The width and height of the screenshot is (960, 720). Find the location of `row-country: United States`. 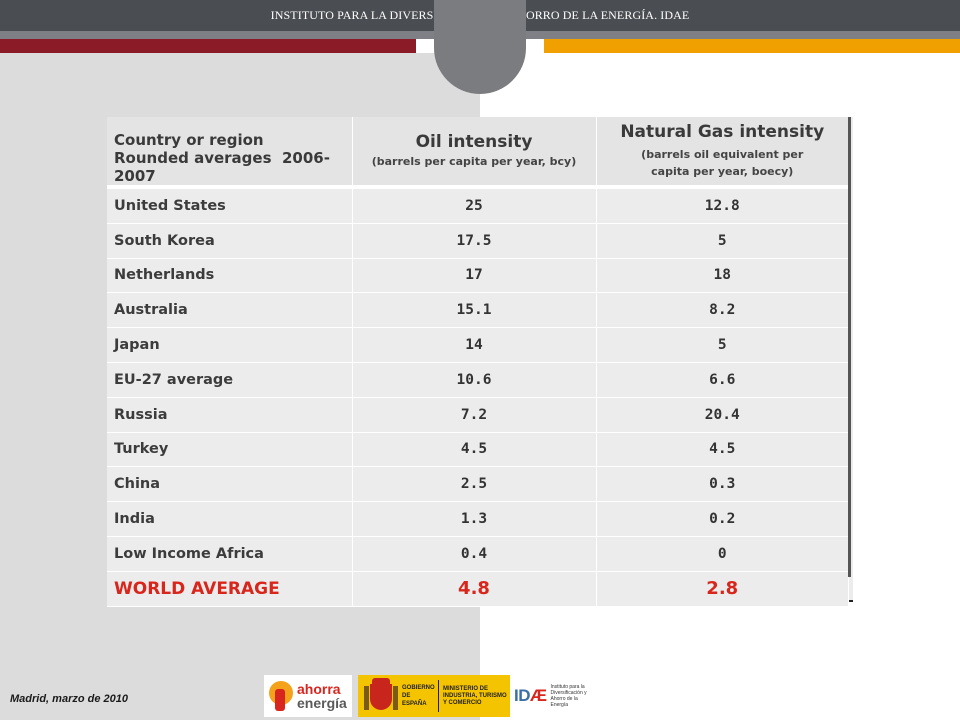

row-country: United States is located at coordinates (230, 206).